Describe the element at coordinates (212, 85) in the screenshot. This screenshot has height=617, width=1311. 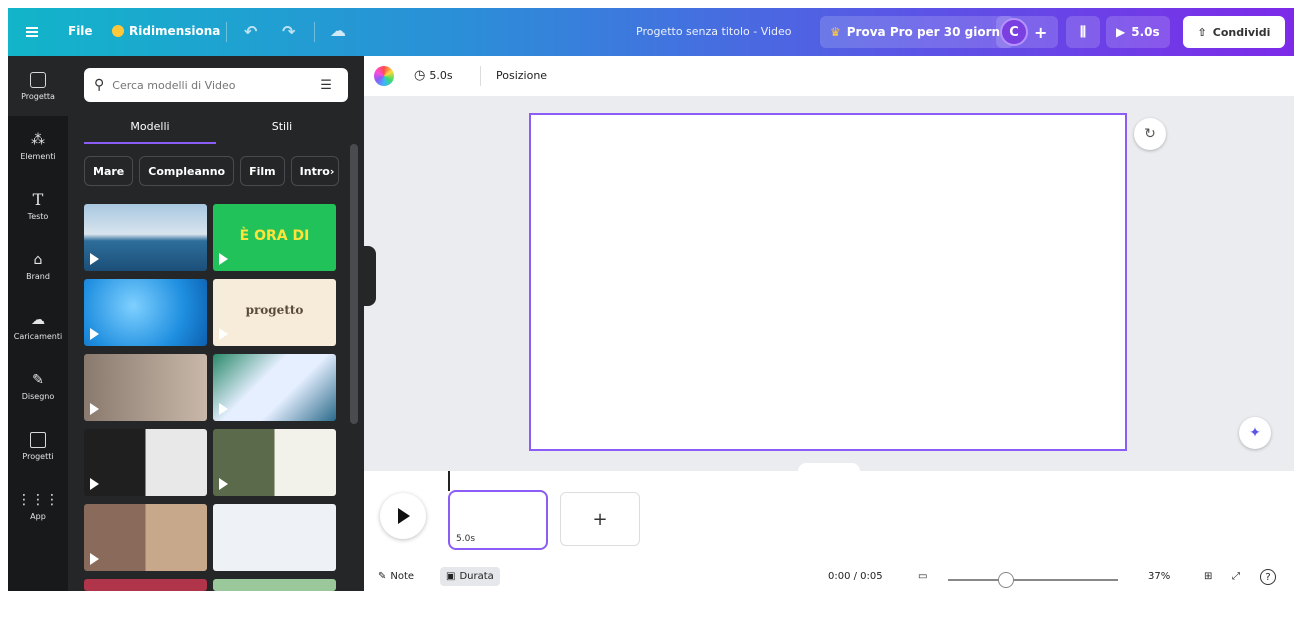
I see `search-input` at that location.